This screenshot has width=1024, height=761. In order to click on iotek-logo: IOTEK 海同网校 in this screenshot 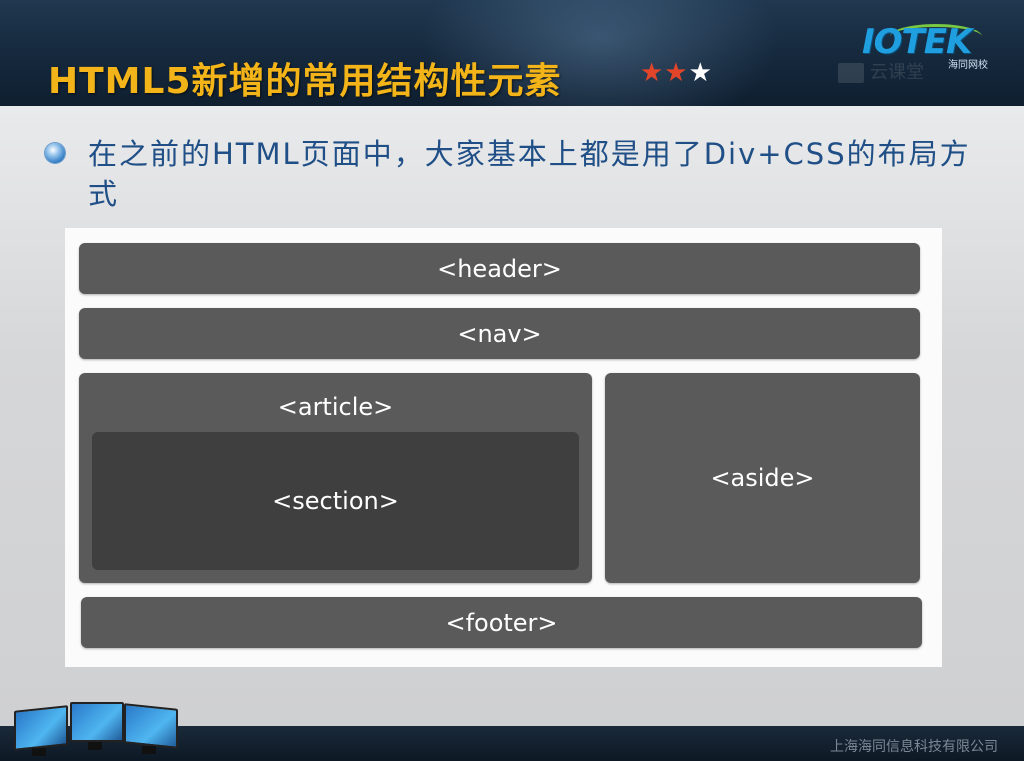, I will do `click(932, 47)`.